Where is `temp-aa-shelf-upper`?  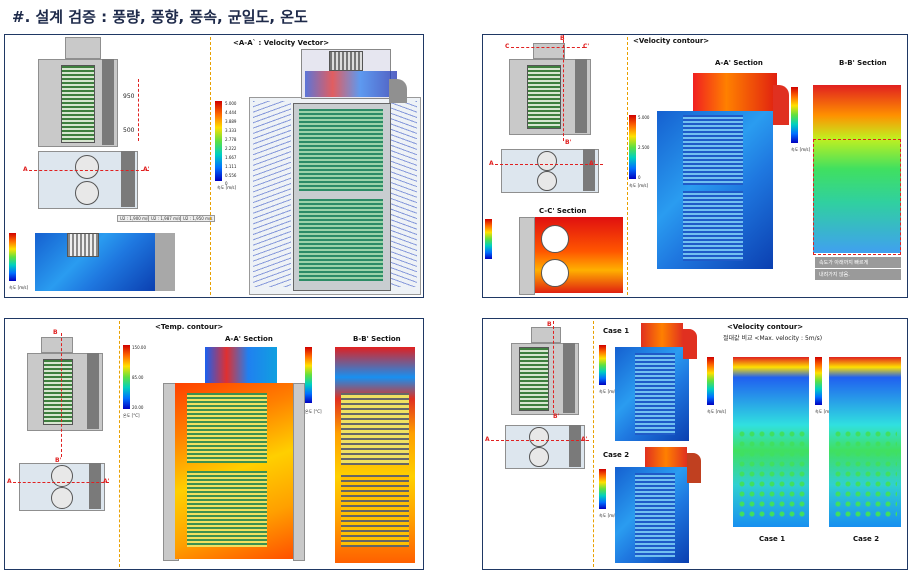 temp-aa-shelf-upper is located at coordinates (227, 428).